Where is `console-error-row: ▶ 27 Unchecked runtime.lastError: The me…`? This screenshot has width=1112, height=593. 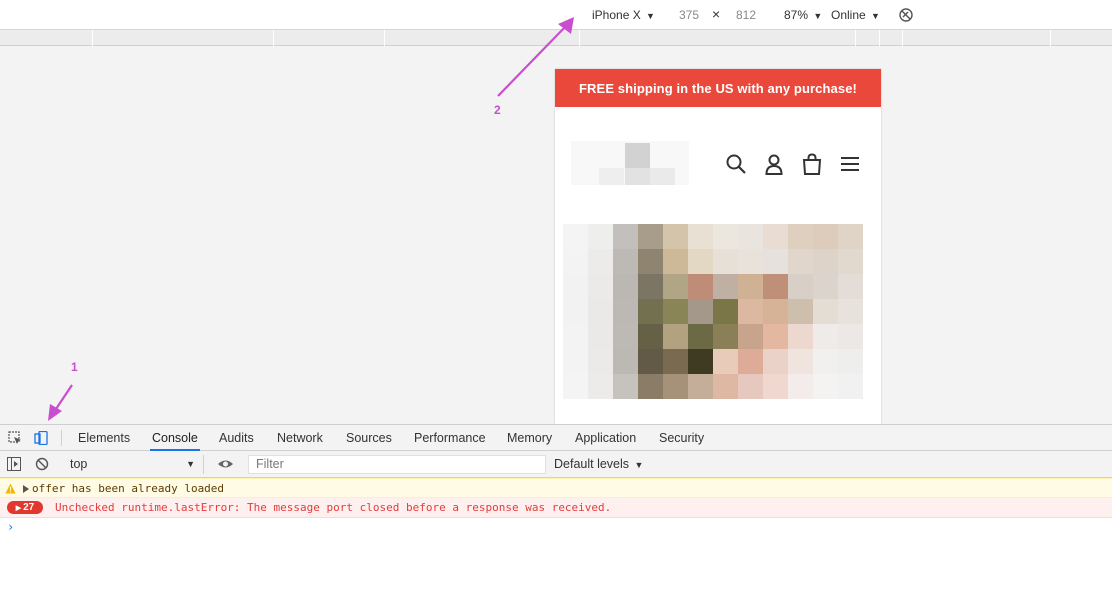
console-error-row: ▶ 27 Unchecked runtime.lastError: The me… is located at coordinates (556, 508).